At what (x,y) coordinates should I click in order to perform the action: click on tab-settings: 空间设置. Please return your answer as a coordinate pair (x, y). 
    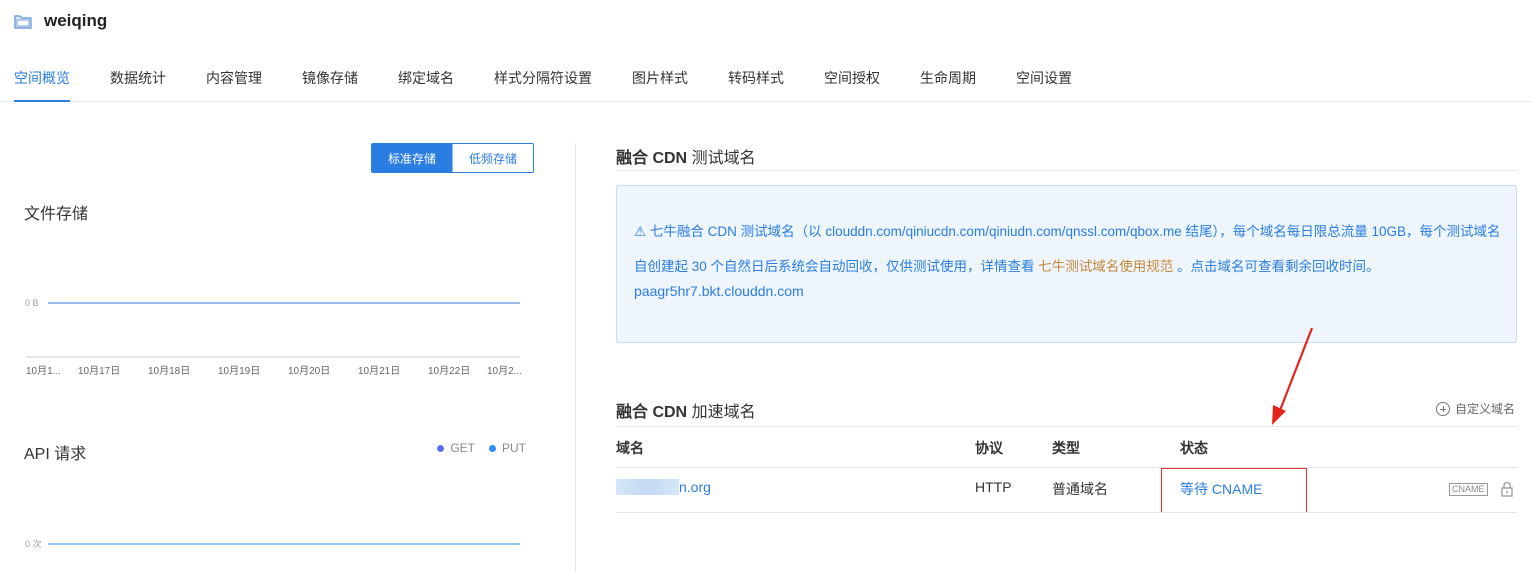
    Looking at the image, I should click on (1044, 78).